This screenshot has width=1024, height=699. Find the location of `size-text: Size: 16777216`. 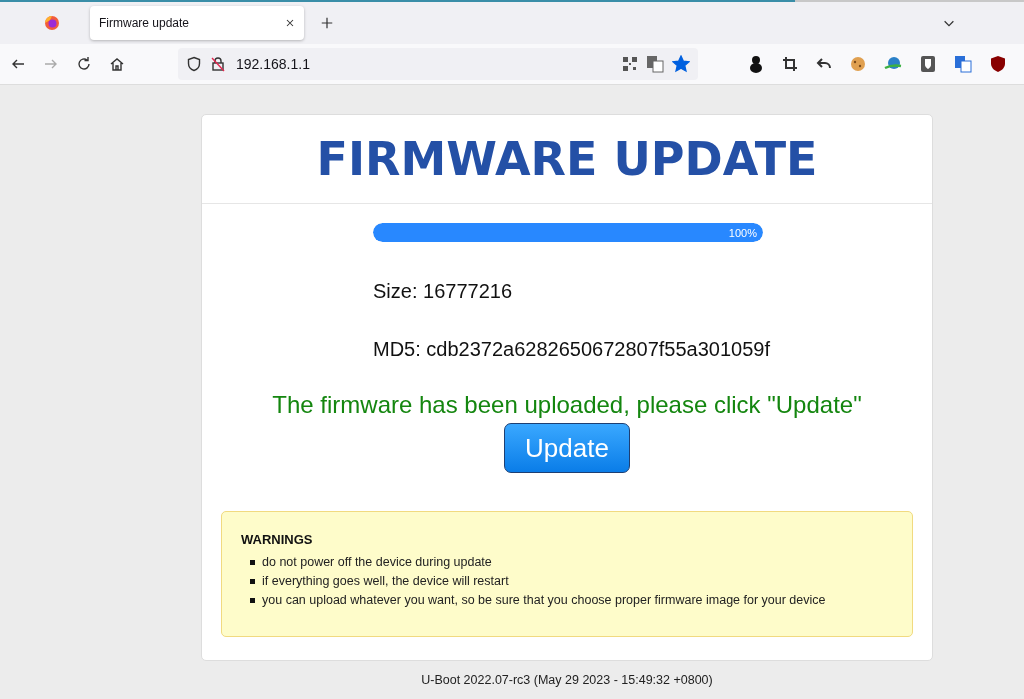

size-text: Size: 16777216 is located at coordinates (443, 291).